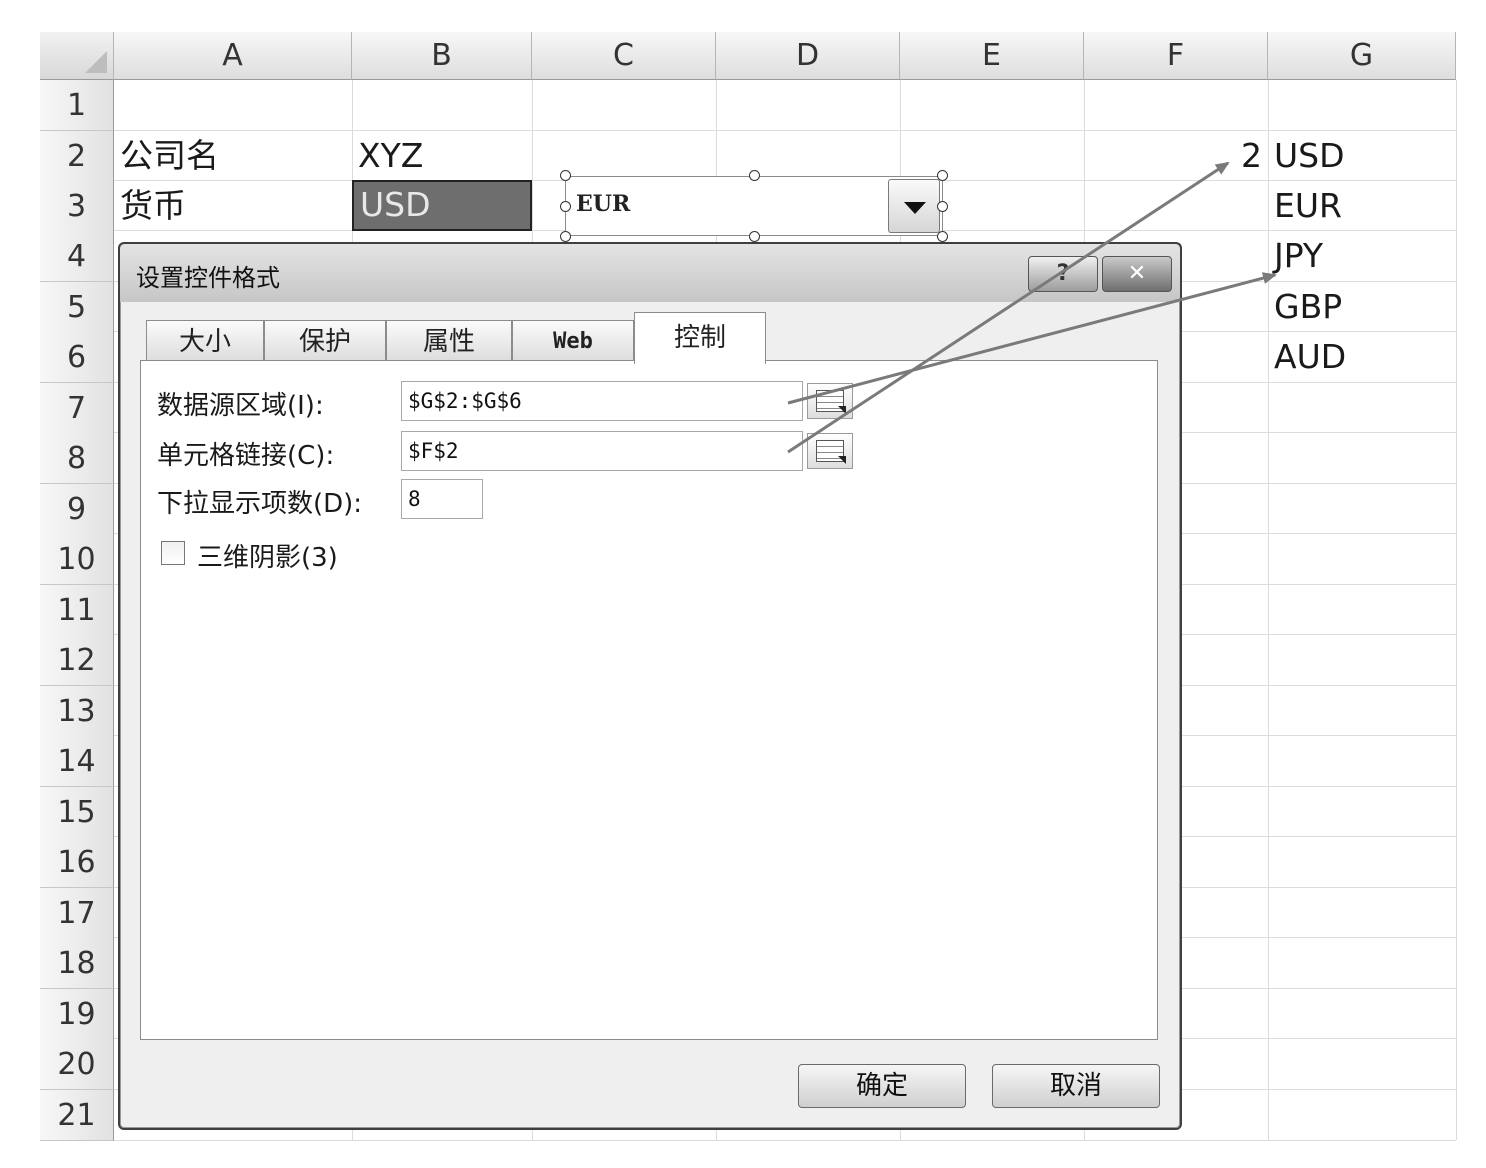  I want to click on dropdown-lines-label: 下拉显示项数(D):, so click(260, 504).